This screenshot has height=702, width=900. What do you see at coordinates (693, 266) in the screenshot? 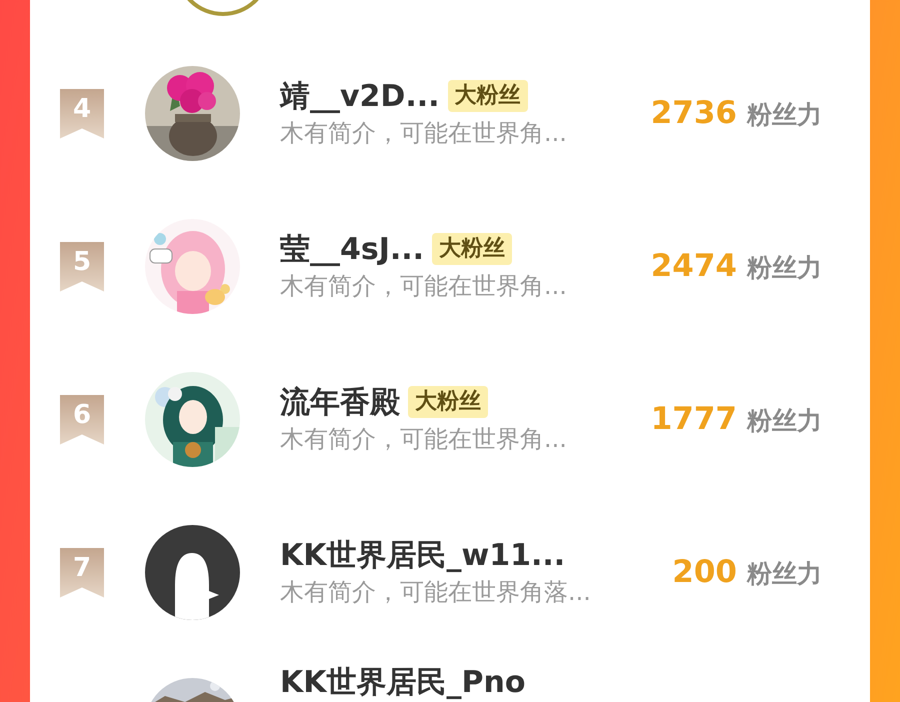
I see `fan-score: 2474` at bounding box center [693, 266].